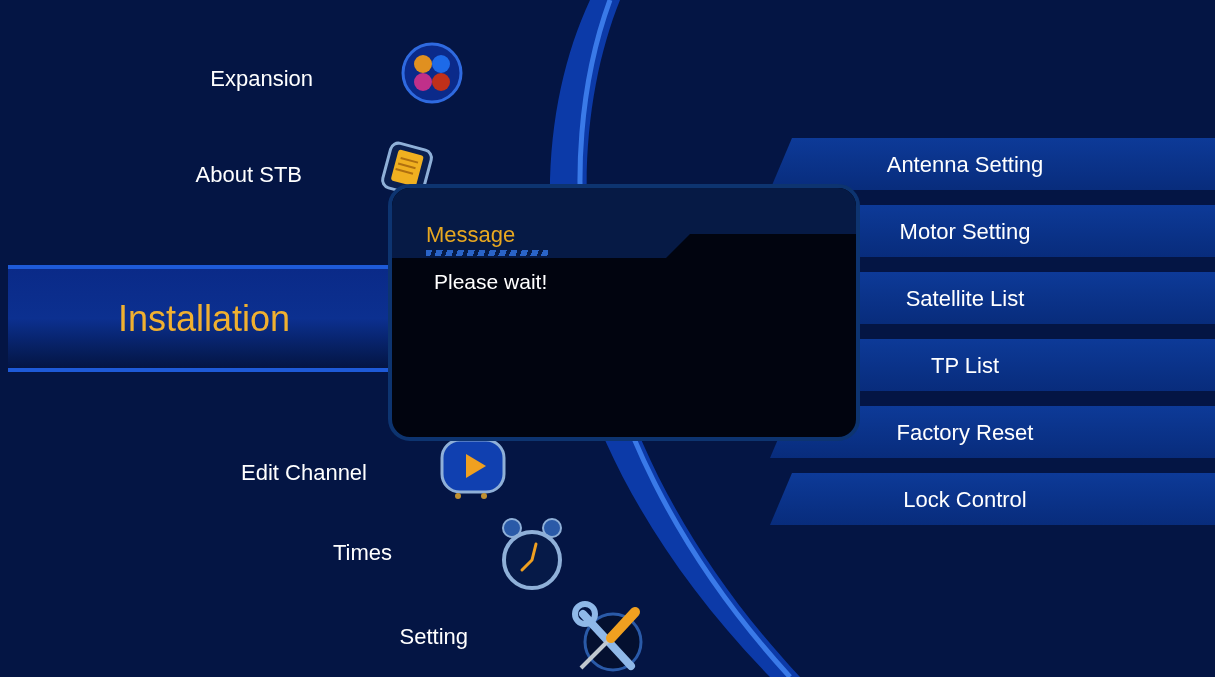 The width and height of the screenshot is (1215, 677). Describe the element at coordinates (248, 174) in the screenshot. I see `menu-label: About STB` at that location.